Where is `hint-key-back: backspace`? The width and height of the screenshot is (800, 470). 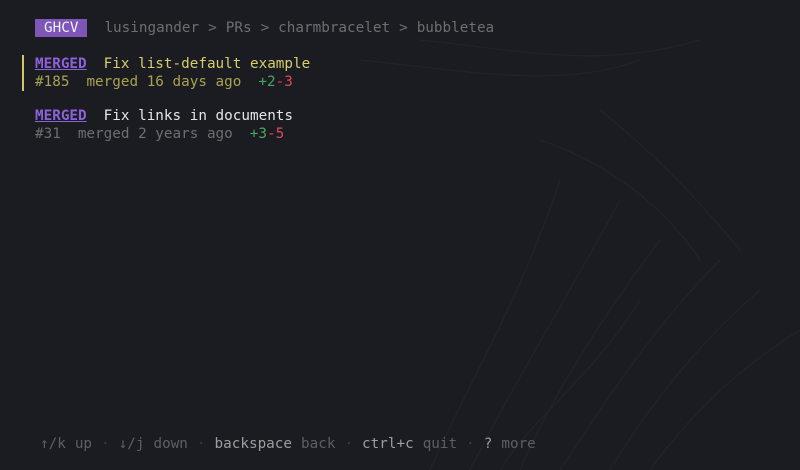 hint-key-back: backspace is located at coordinates (253, 444).